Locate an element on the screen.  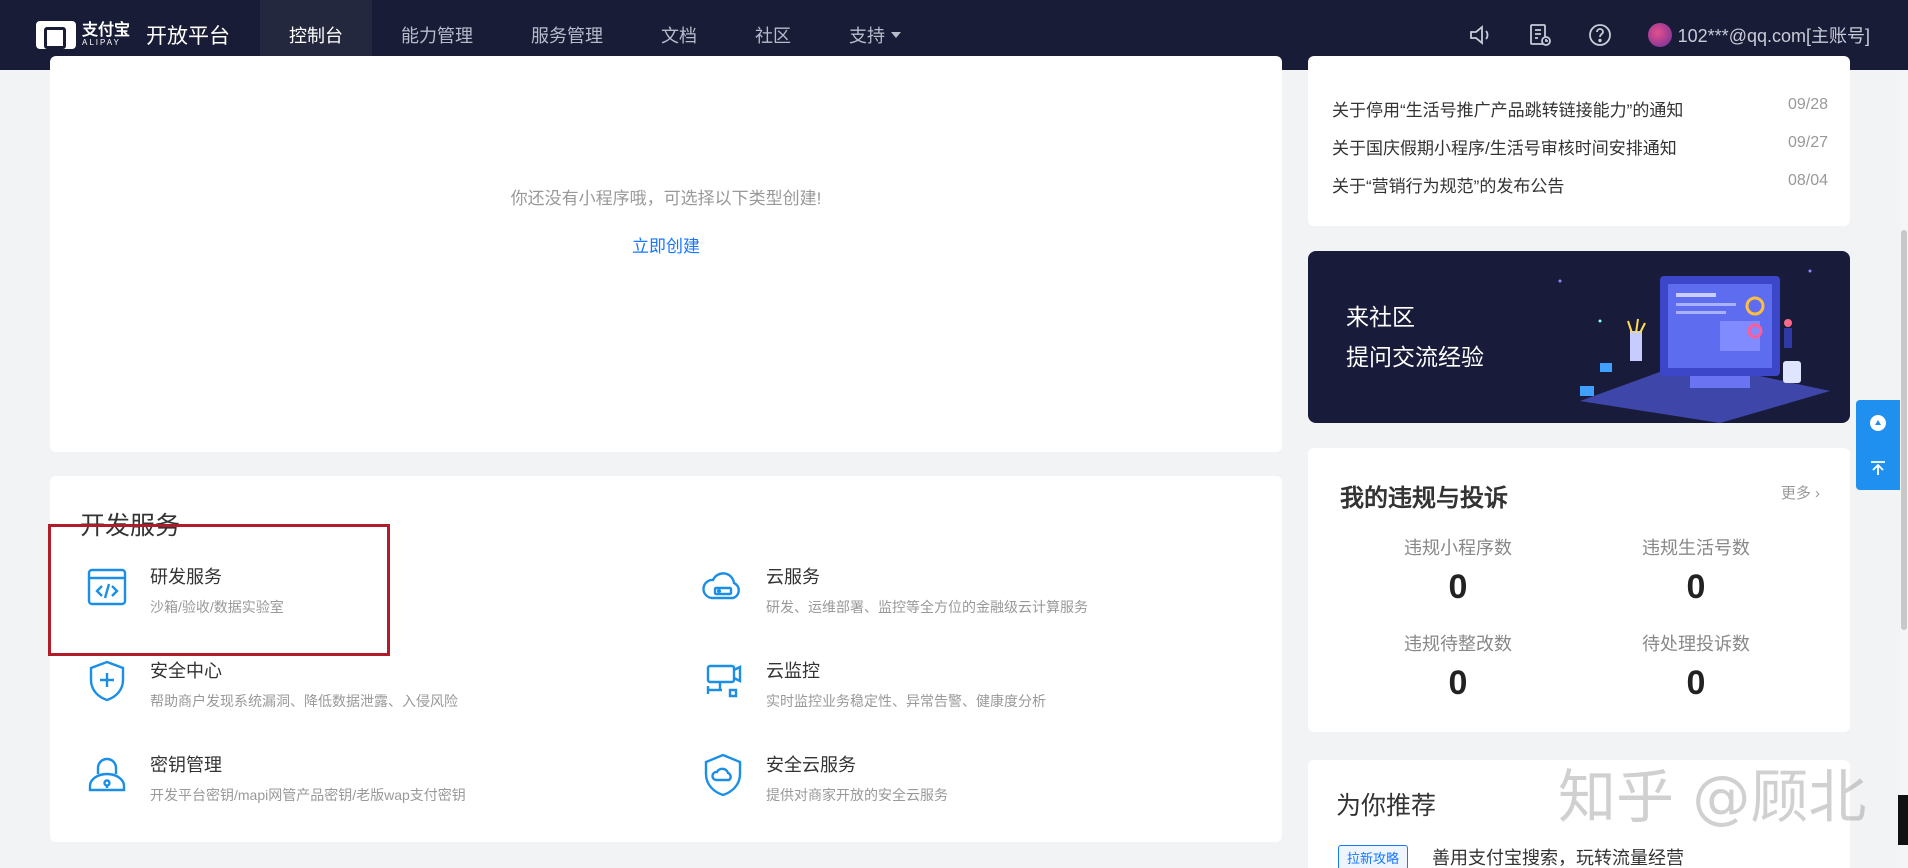
service-cloud: 云服务 研发、运维部署、监控等全方位的金融级云计算服务 is located at coordinates (894, 590).